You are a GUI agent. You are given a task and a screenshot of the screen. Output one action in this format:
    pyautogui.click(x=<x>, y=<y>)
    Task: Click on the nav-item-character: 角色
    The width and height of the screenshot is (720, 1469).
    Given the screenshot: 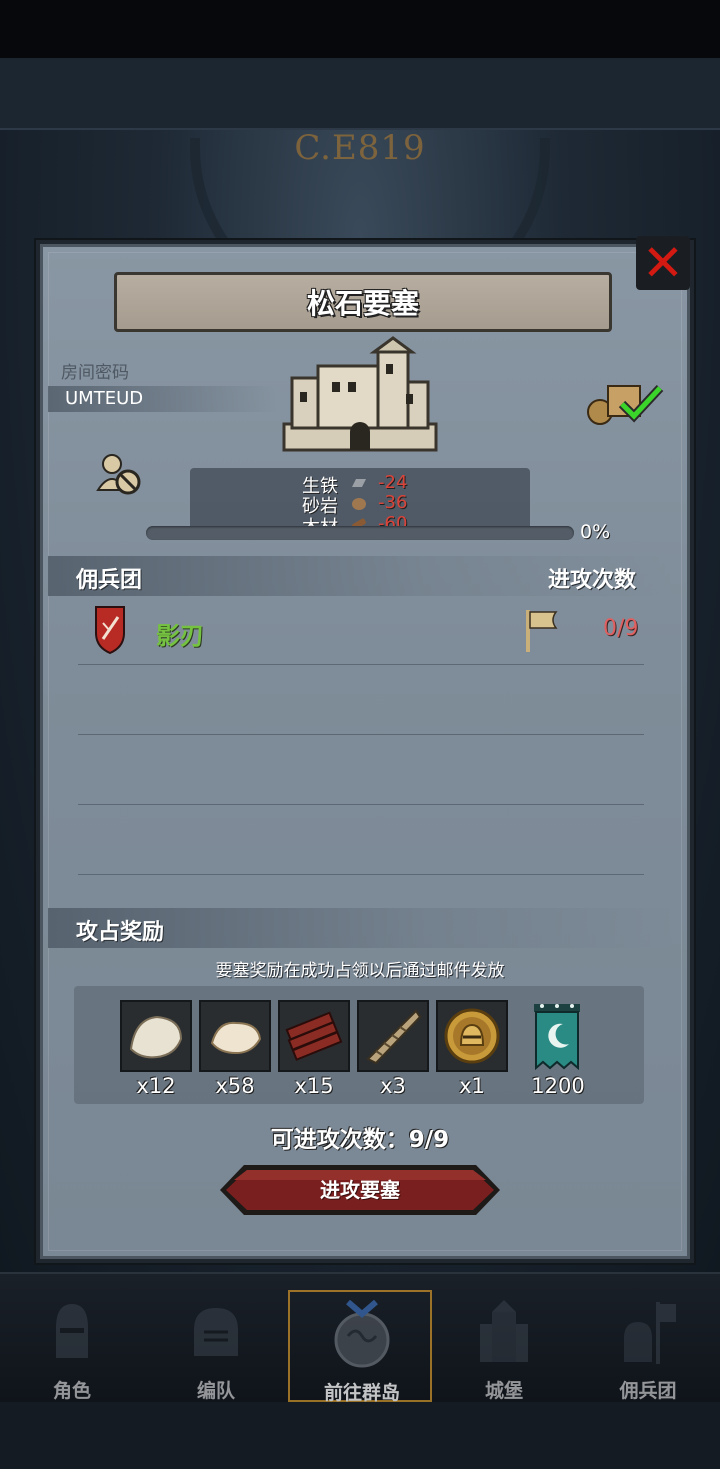 What is the action you would take?
    pyautogui.click(x=72, y=1346)
    